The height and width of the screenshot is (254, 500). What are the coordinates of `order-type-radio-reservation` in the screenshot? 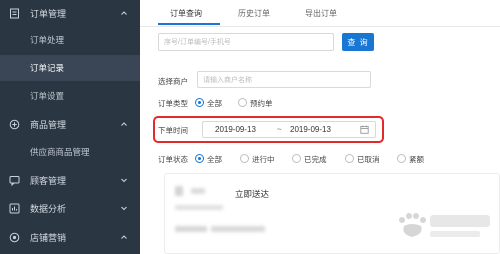 It's located at (242, 102).